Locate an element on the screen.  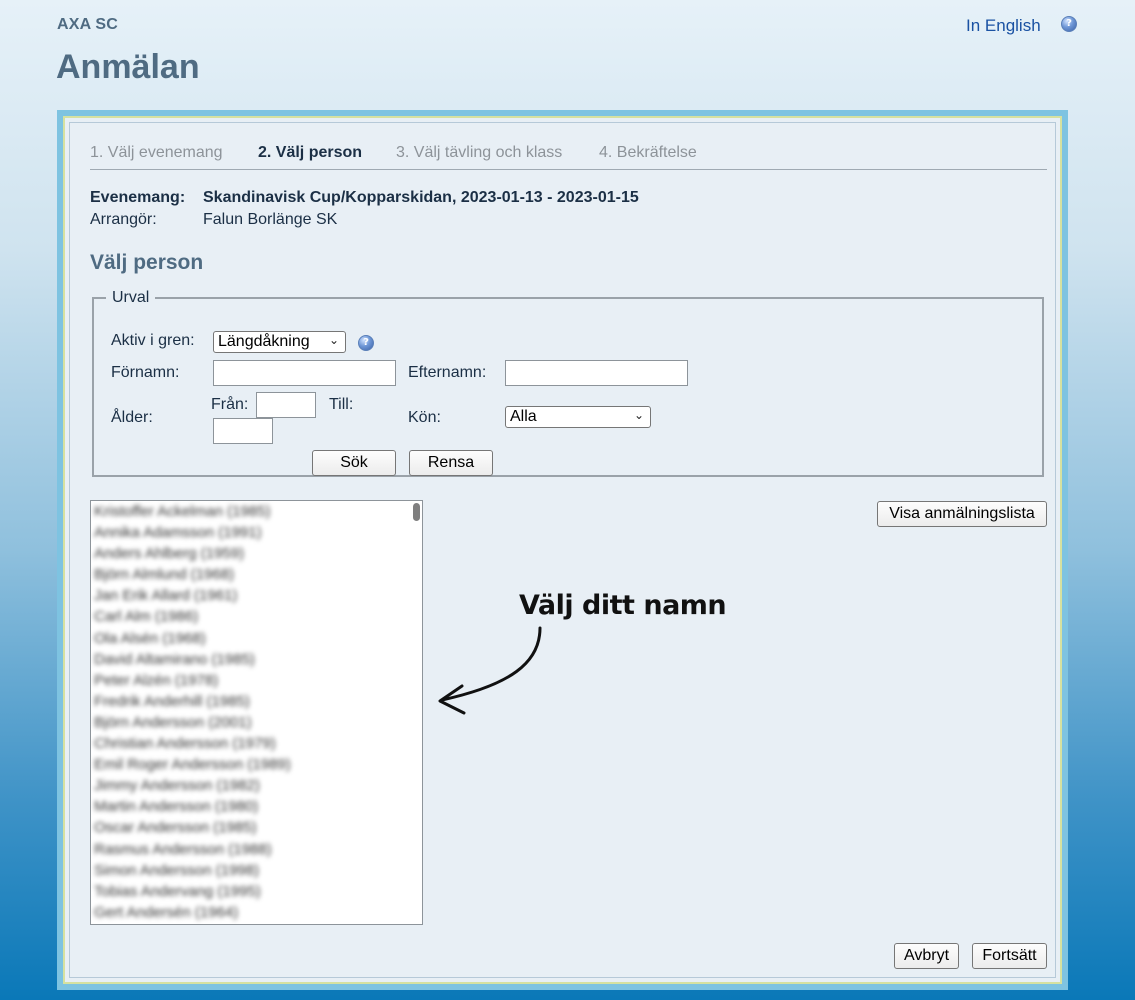
search-button: Sök is located at coordinates (354, 463).